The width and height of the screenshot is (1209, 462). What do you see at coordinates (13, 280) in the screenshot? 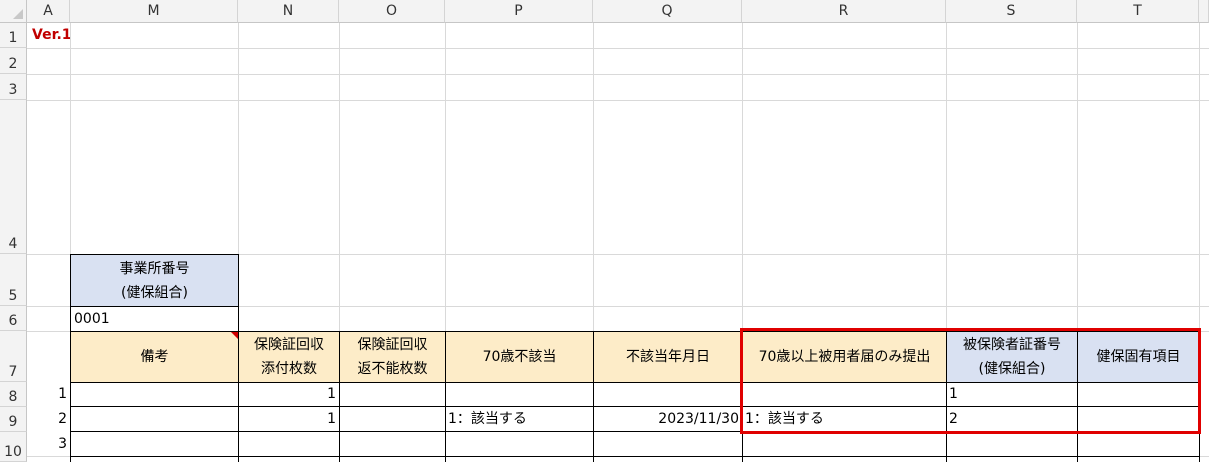
I see `row-header-5: 5` at bounding box center [13, 280].